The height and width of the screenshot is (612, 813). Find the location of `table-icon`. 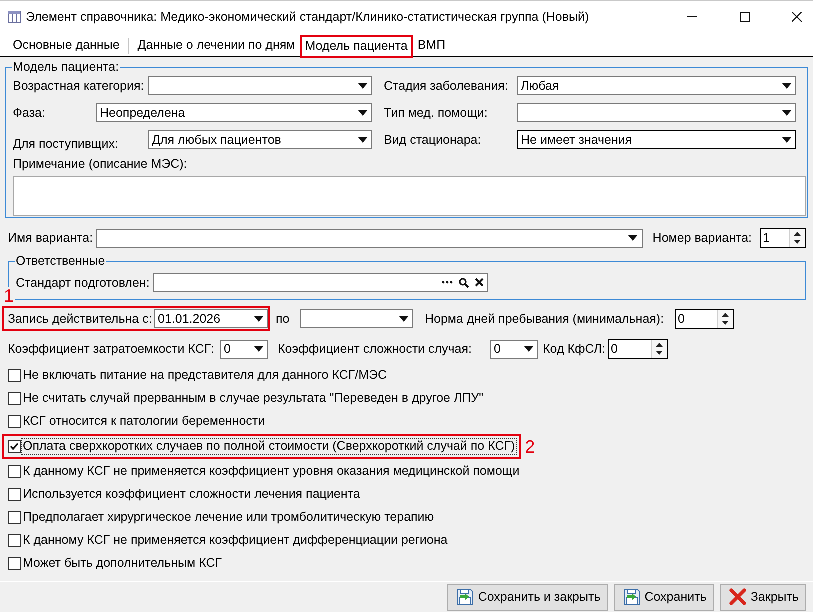

table-icon is located at coordinates (14, 16).